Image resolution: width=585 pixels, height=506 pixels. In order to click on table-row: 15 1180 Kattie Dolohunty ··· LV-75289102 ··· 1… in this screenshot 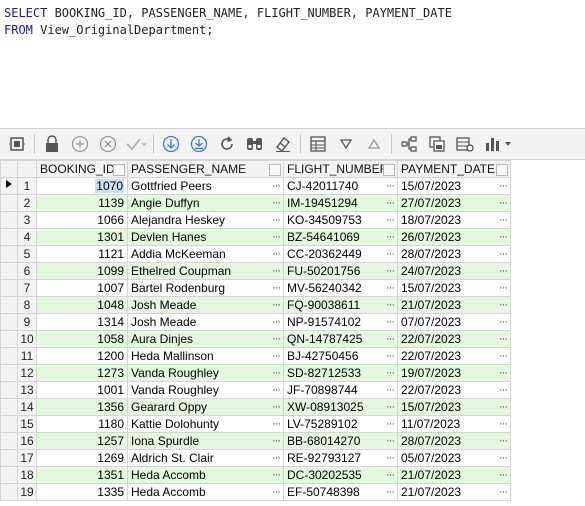, I will do `click(255, 424)`.